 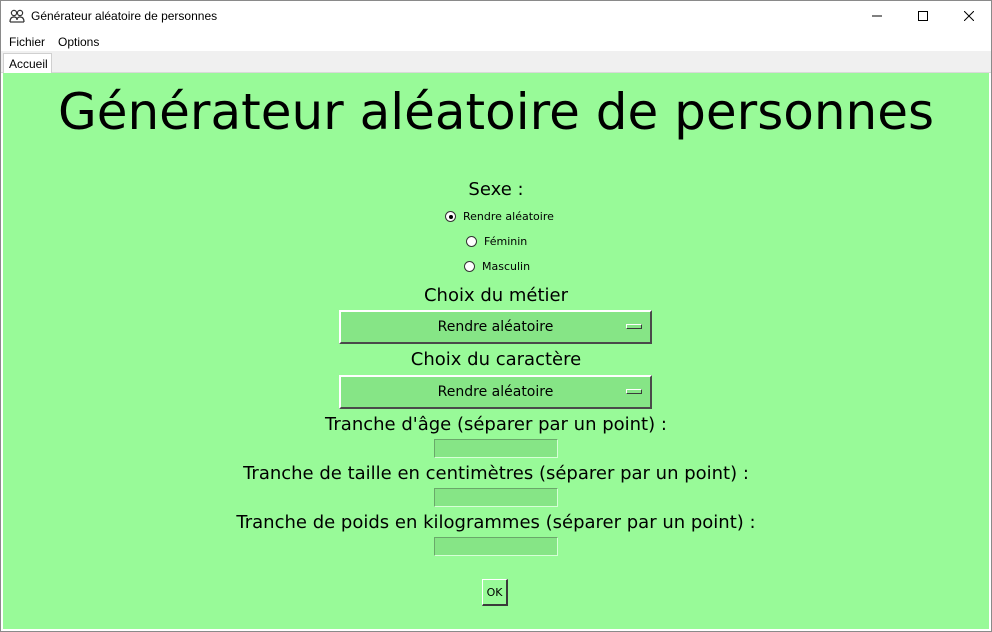 I want to click on people-icon, so click(x=17, y=16).